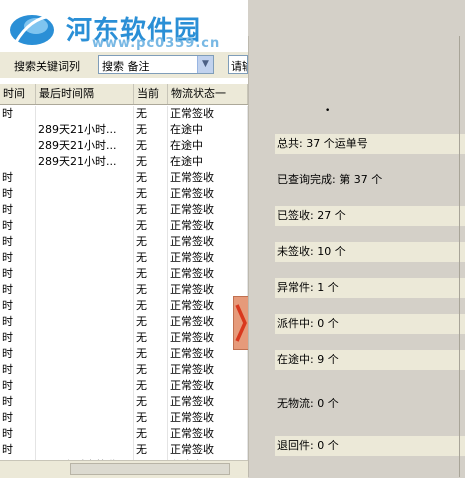 This screenshot has height=478, width=465. Describe the element at coordinates (308, 403) in the screenshot. I see `stat-no-logistics: 无物流: 0 个` at that location.